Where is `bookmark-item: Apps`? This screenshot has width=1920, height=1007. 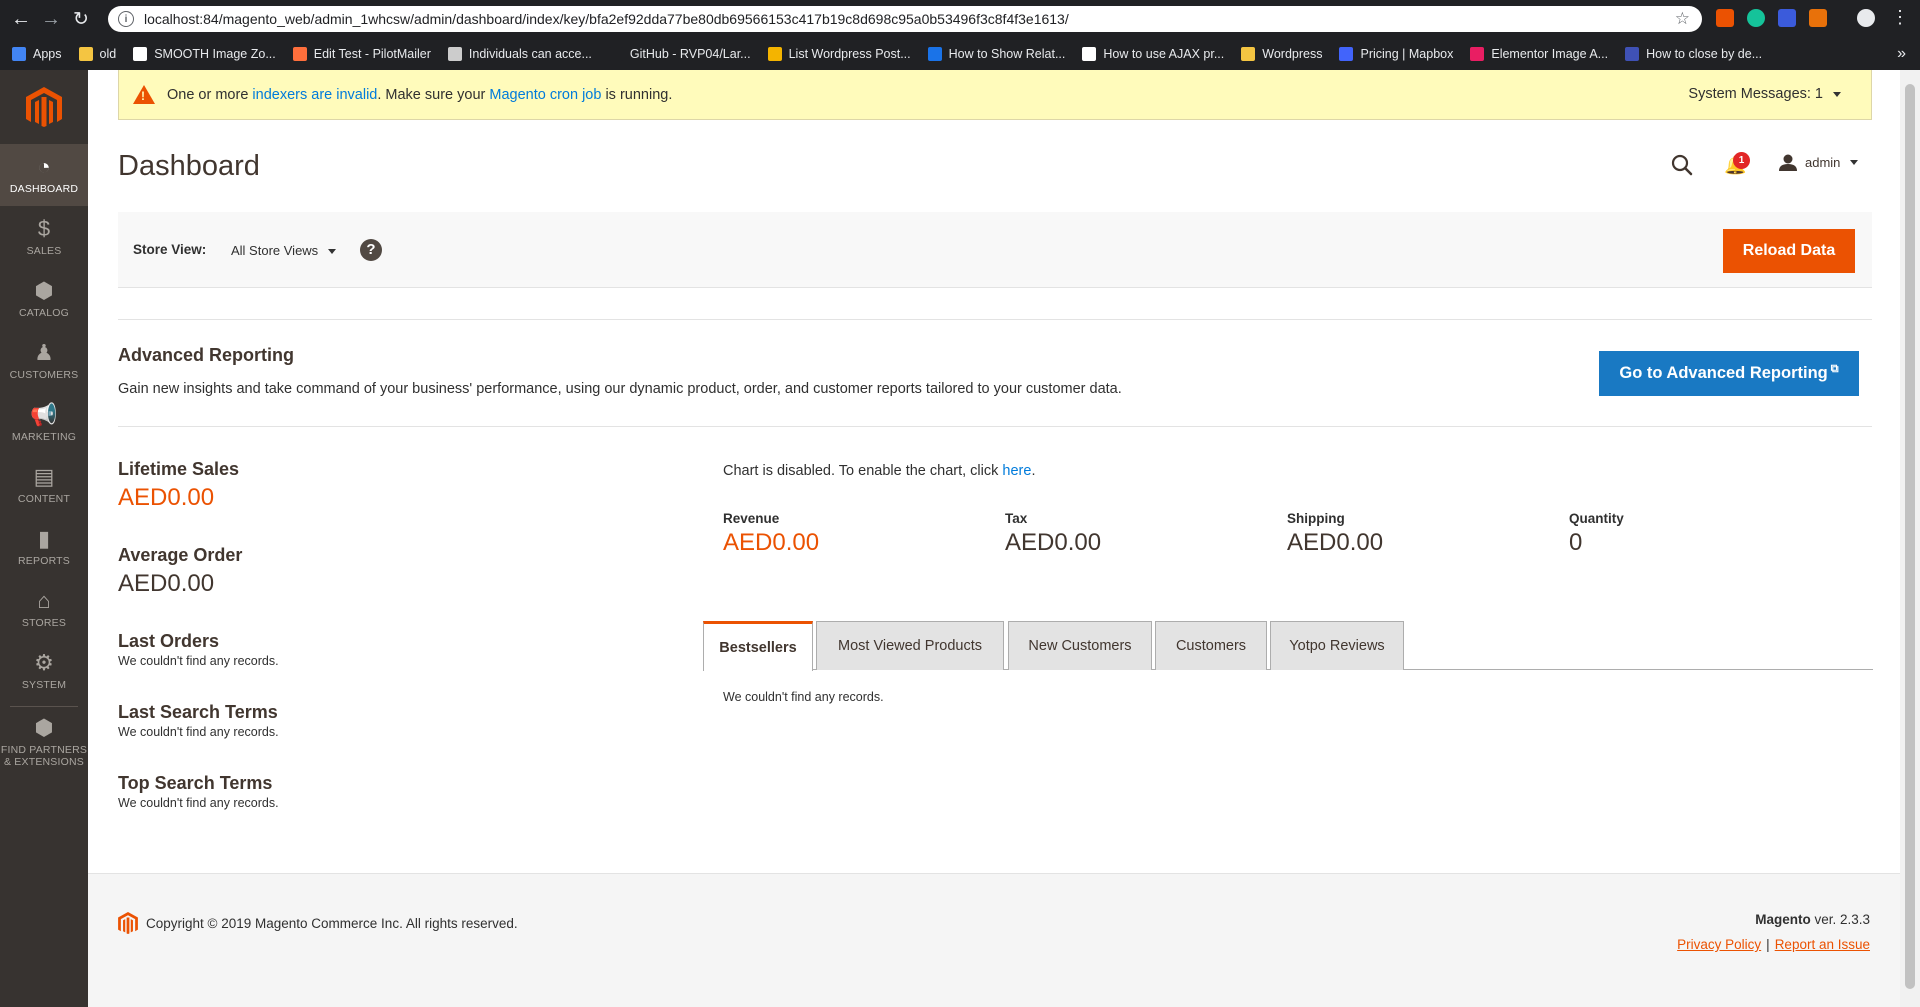
bookmark-item: Apps is located at coordinates (37, 54).